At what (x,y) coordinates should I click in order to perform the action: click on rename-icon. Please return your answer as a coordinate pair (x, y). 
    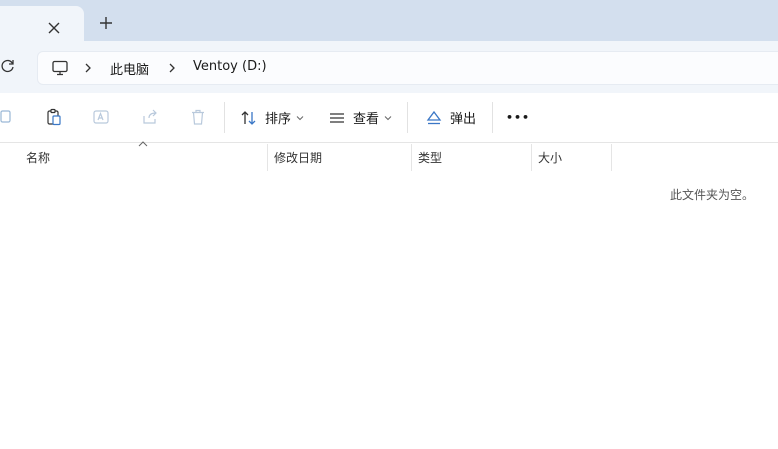
    Looking at the image, I should click on (101, 117).